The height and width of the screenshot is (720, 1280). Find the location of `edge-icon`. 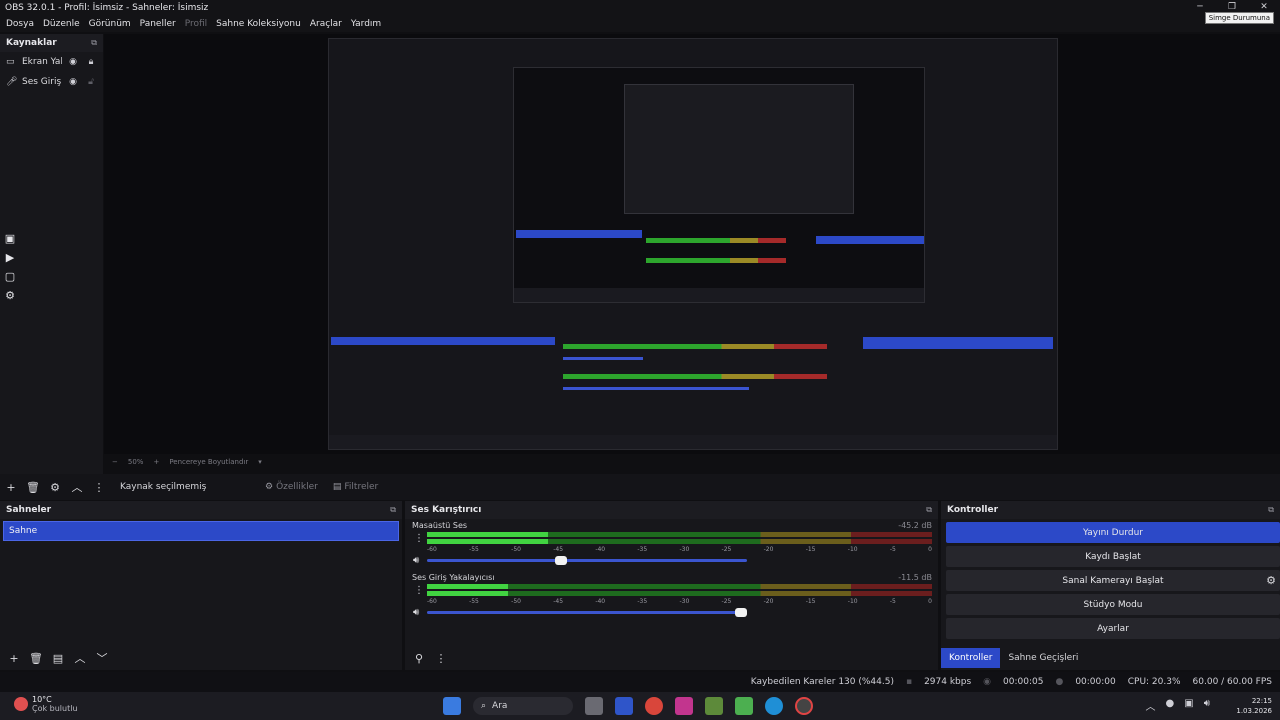

edge-icon is located at coordinates (774, 706).